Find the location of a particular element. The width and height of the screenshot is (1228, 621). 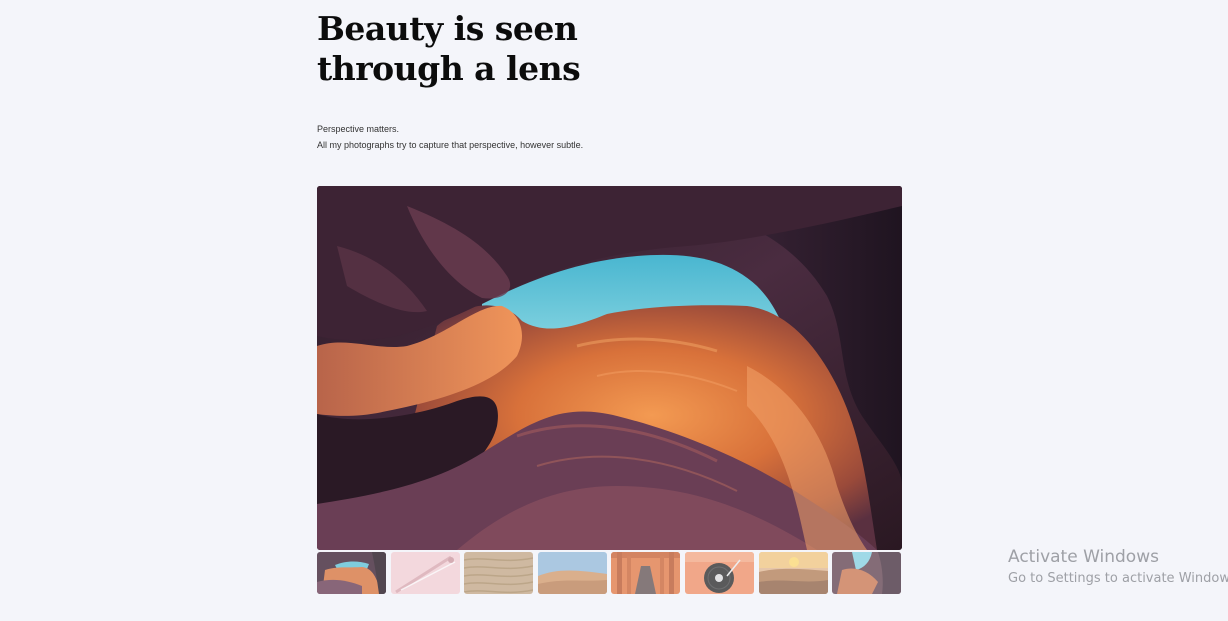

thumbnail-desert-dunes is located at coordinates (572, 573).